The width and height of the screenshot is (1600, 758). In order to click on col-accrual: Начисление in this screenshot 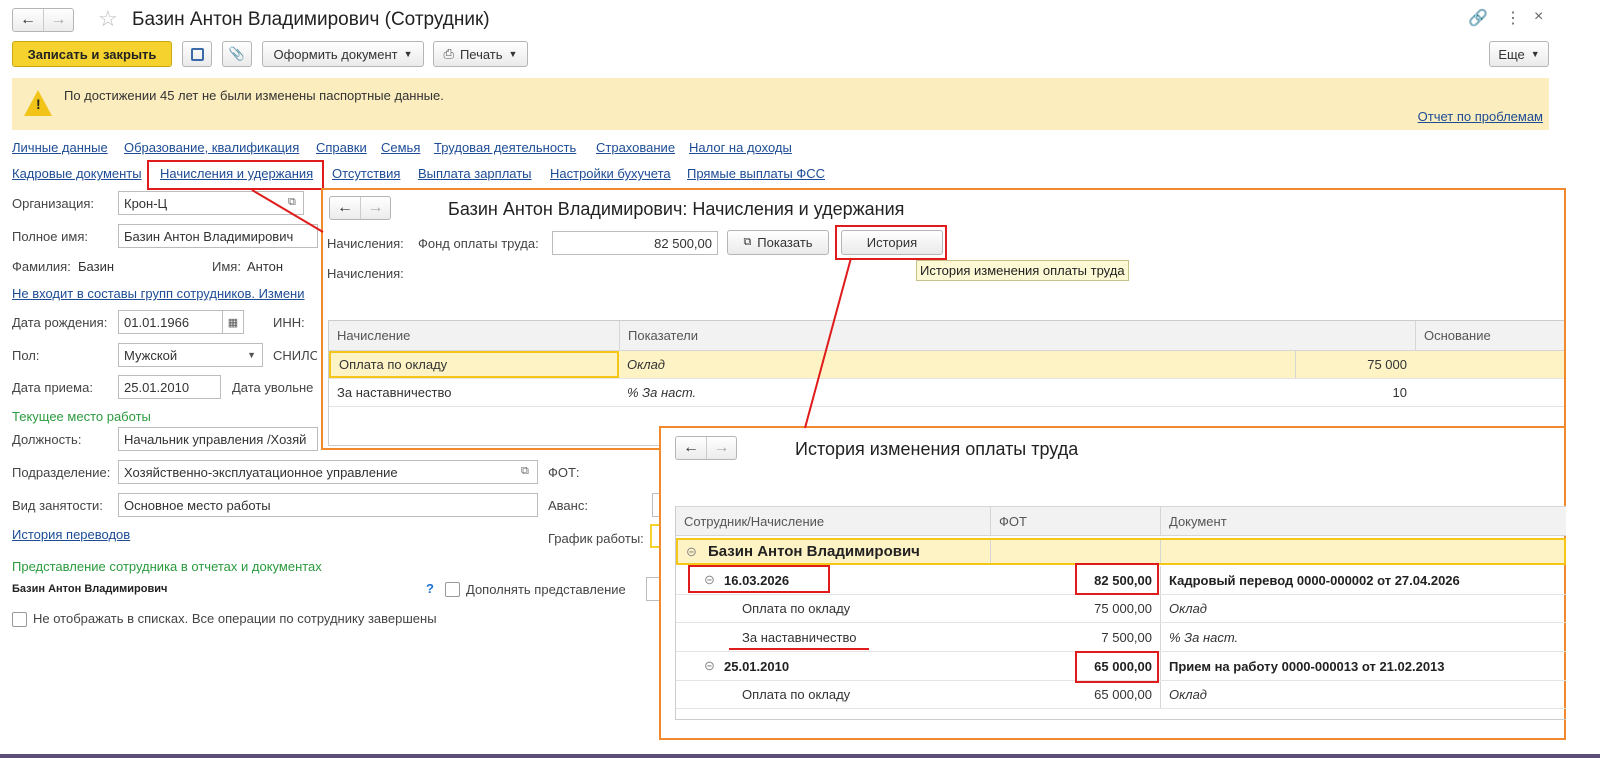, I will do `click(474, 335)`.